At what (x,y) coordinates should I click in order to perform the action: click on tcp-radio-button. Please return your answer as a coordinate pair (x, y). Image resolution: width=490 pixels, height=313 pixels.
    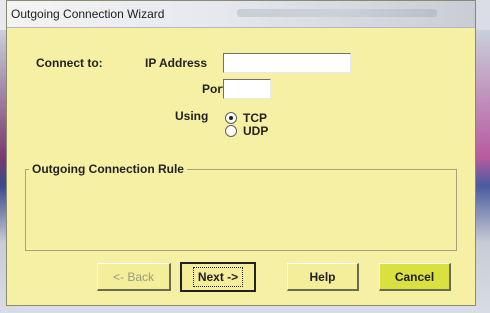
    Looking at the image, I should click on (231, 118).